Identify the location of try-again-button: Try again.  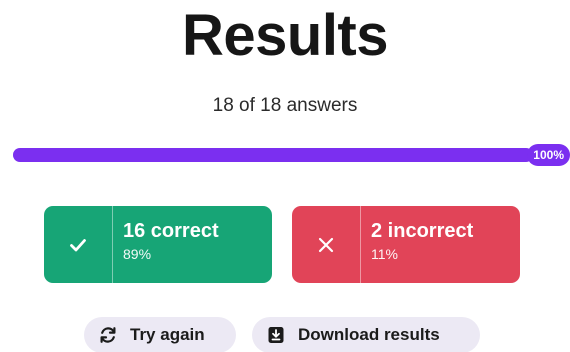
(160, 334).